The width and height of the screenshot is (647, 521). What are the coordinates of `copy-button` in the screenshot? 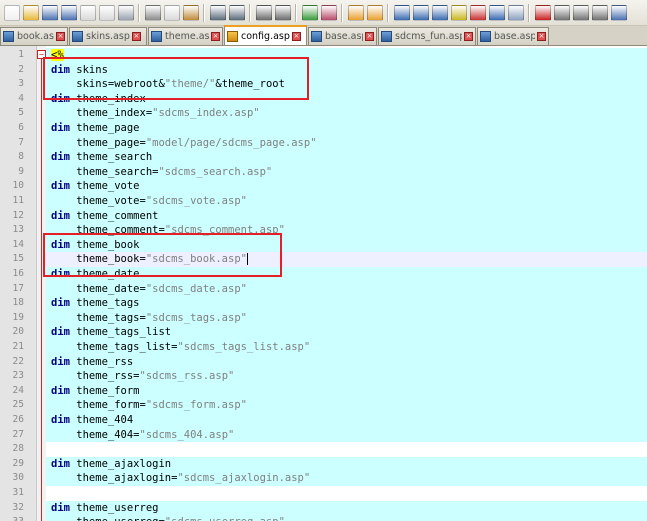 It's located at (171, 12).